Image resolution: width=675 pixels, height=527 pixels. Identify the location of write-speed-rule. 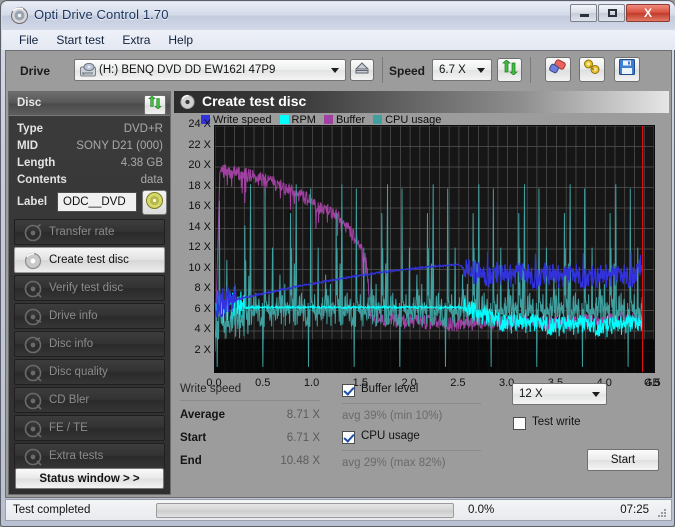
(250, 400).